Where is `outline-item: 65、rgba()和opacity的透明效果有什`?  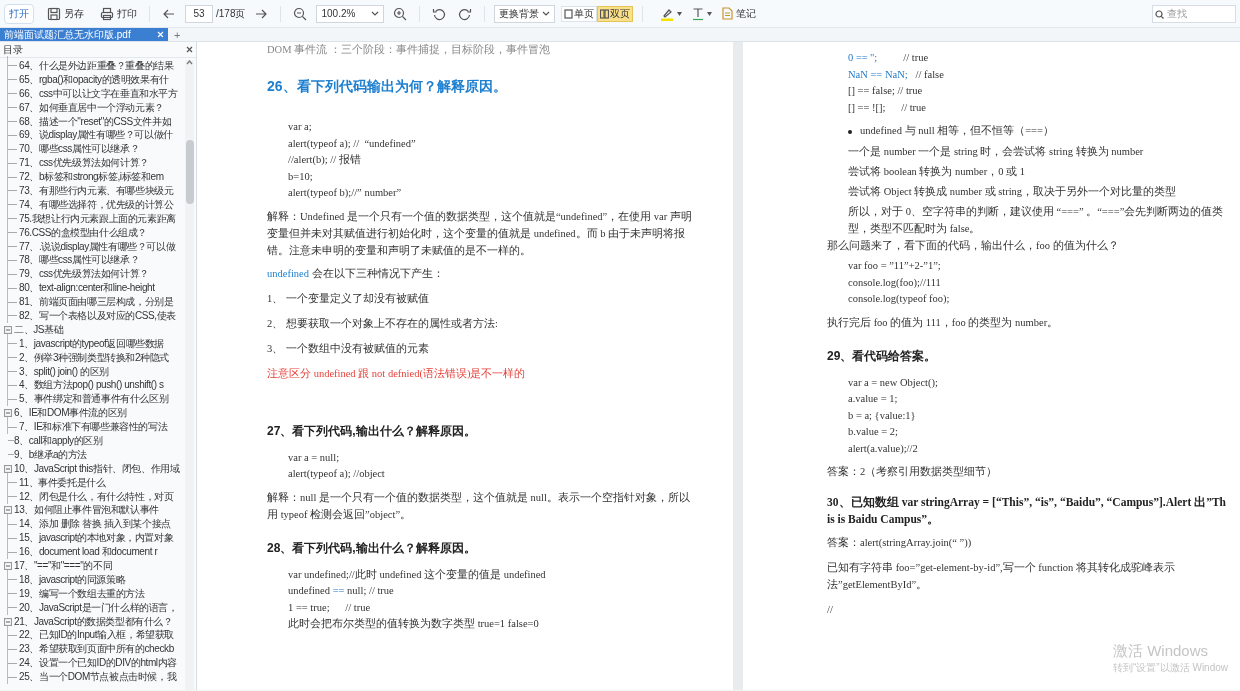
outline-item: 65、rgba()和opacity的透明效果有什 is located at coordinates (94, 79).